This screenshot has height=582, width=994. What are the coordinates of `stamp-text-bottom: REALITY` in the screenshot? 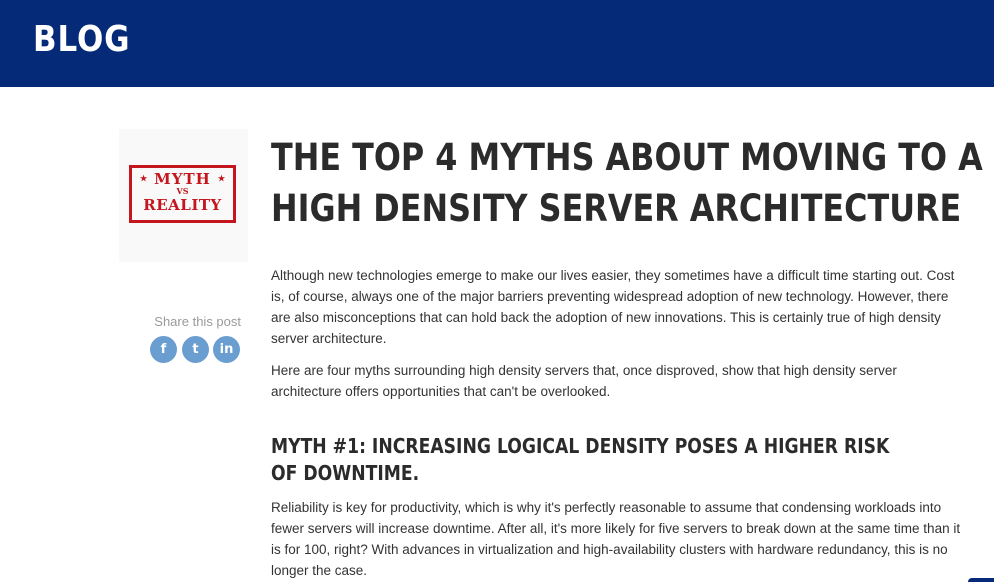 It's located at (182, 205).